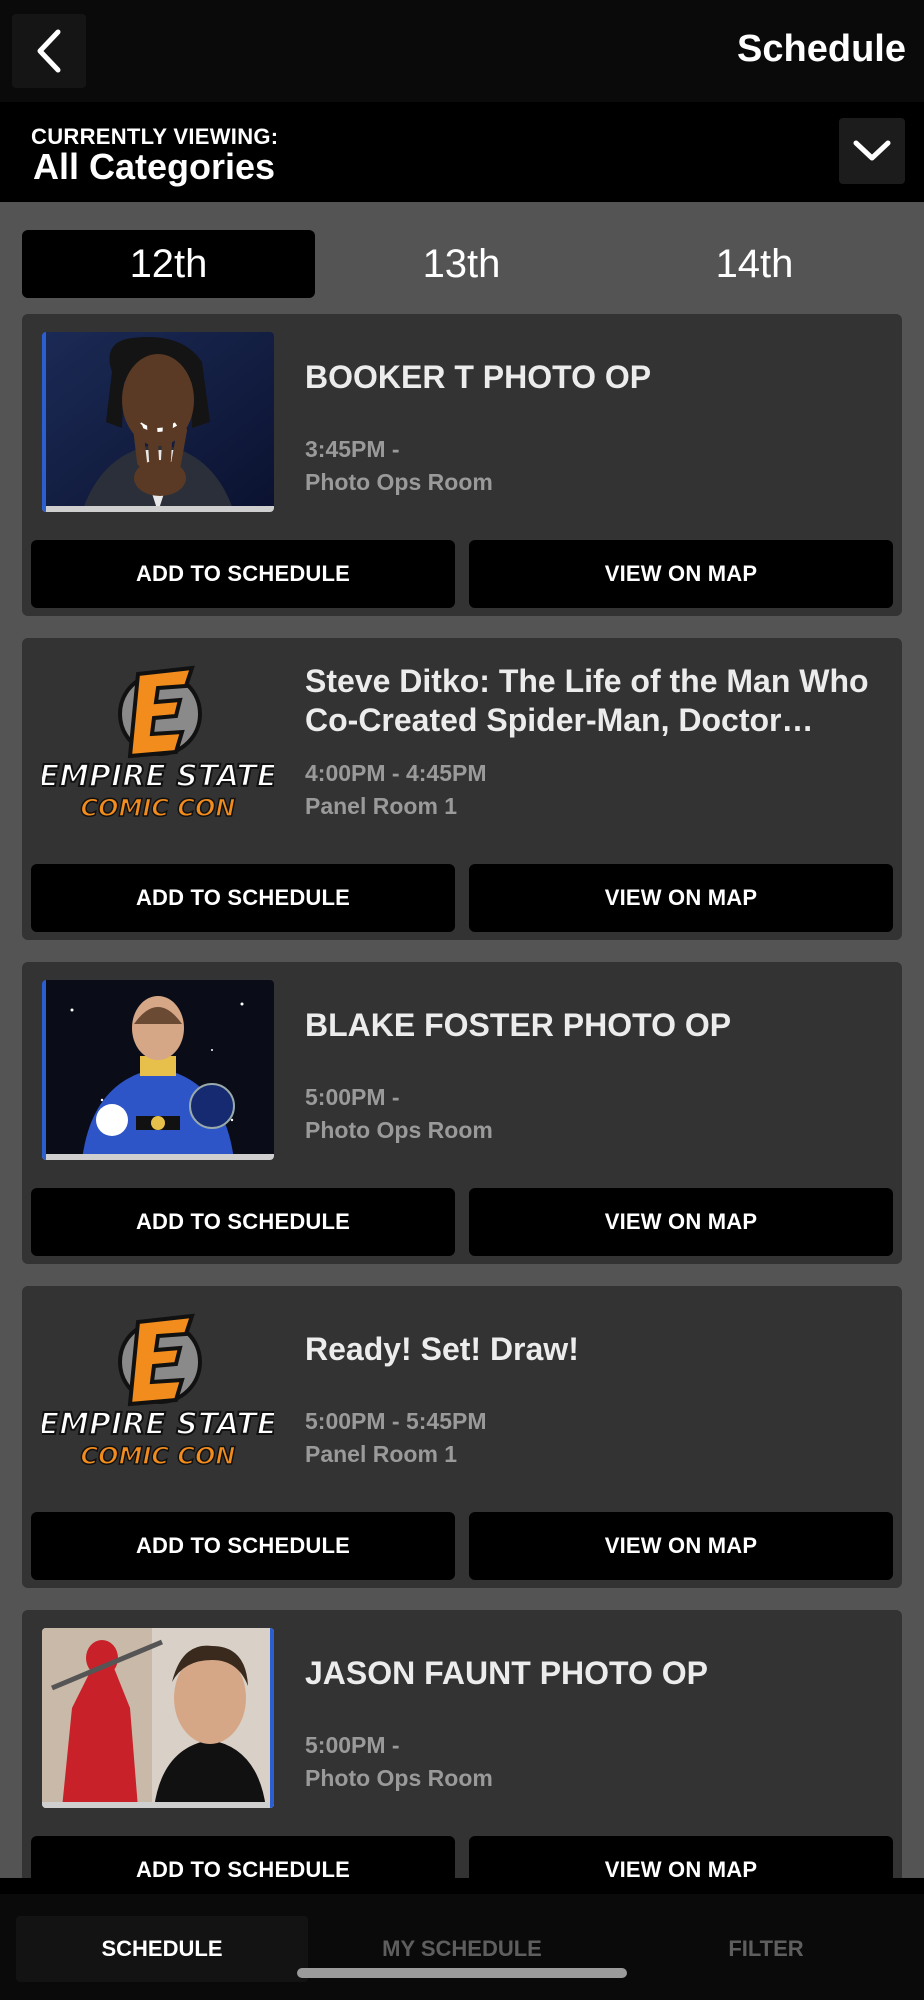 The height and width of the screenshot is (2000, 924). Describe the element at coordinates (754, 264) in the screenshot. I see `tab-day-14th: 14th` at that location.